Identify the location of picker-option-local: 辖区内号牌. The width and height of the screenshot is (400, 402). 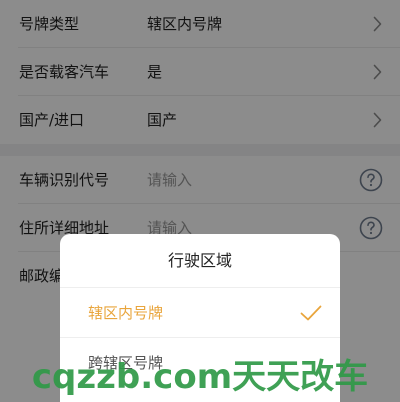
(200, 313).